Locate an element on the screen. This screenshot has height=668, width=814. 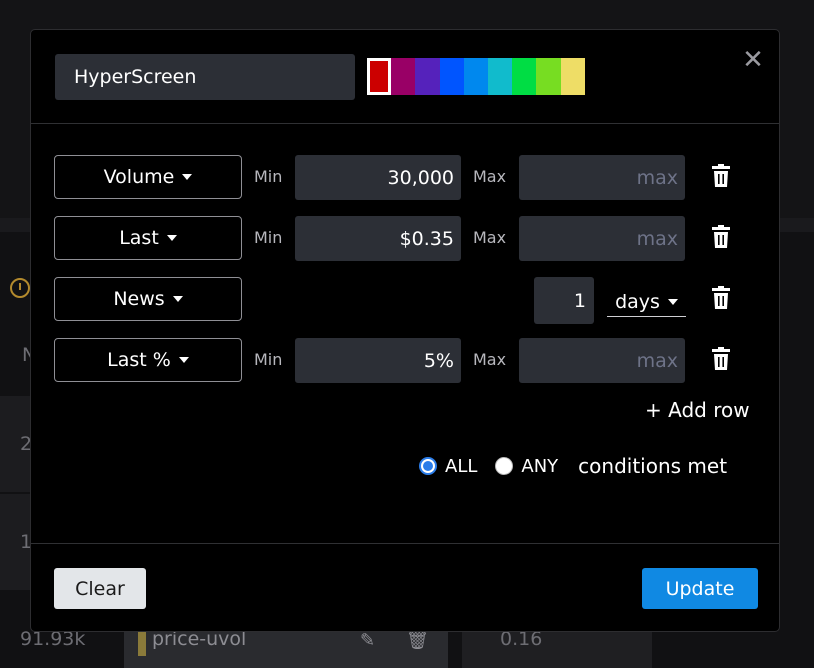
days-unit-label: days is located at coordinates (637, 301).